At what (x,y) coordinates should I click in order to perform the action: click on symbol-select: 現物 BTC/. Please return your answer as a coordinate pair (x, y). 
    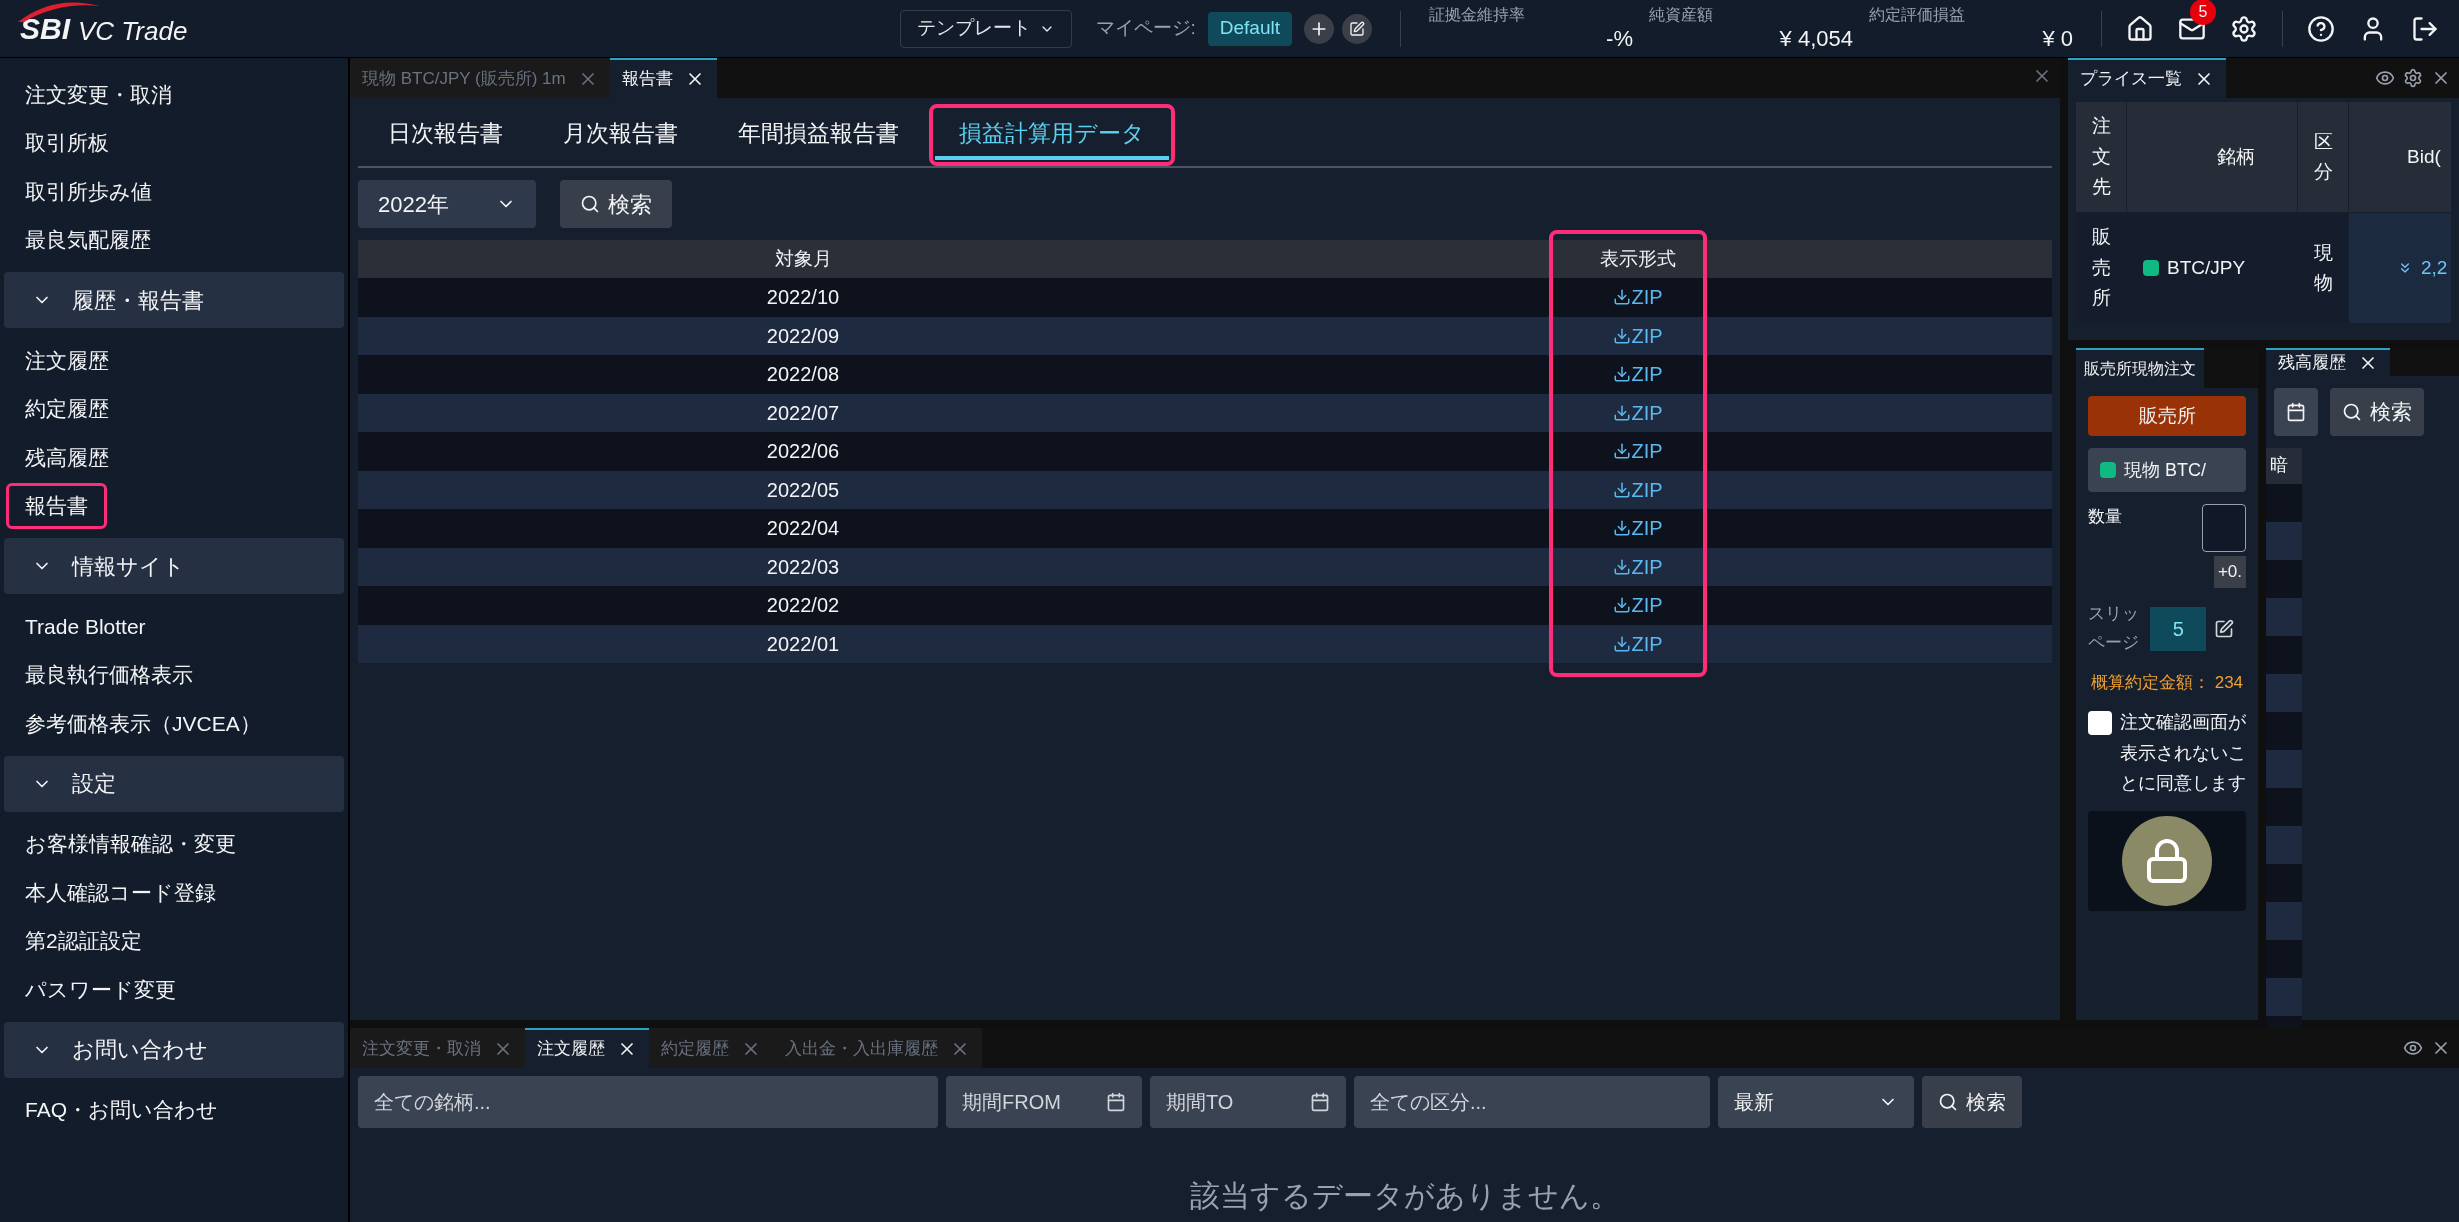
    Looking at the image, I should click on (2167, 470).